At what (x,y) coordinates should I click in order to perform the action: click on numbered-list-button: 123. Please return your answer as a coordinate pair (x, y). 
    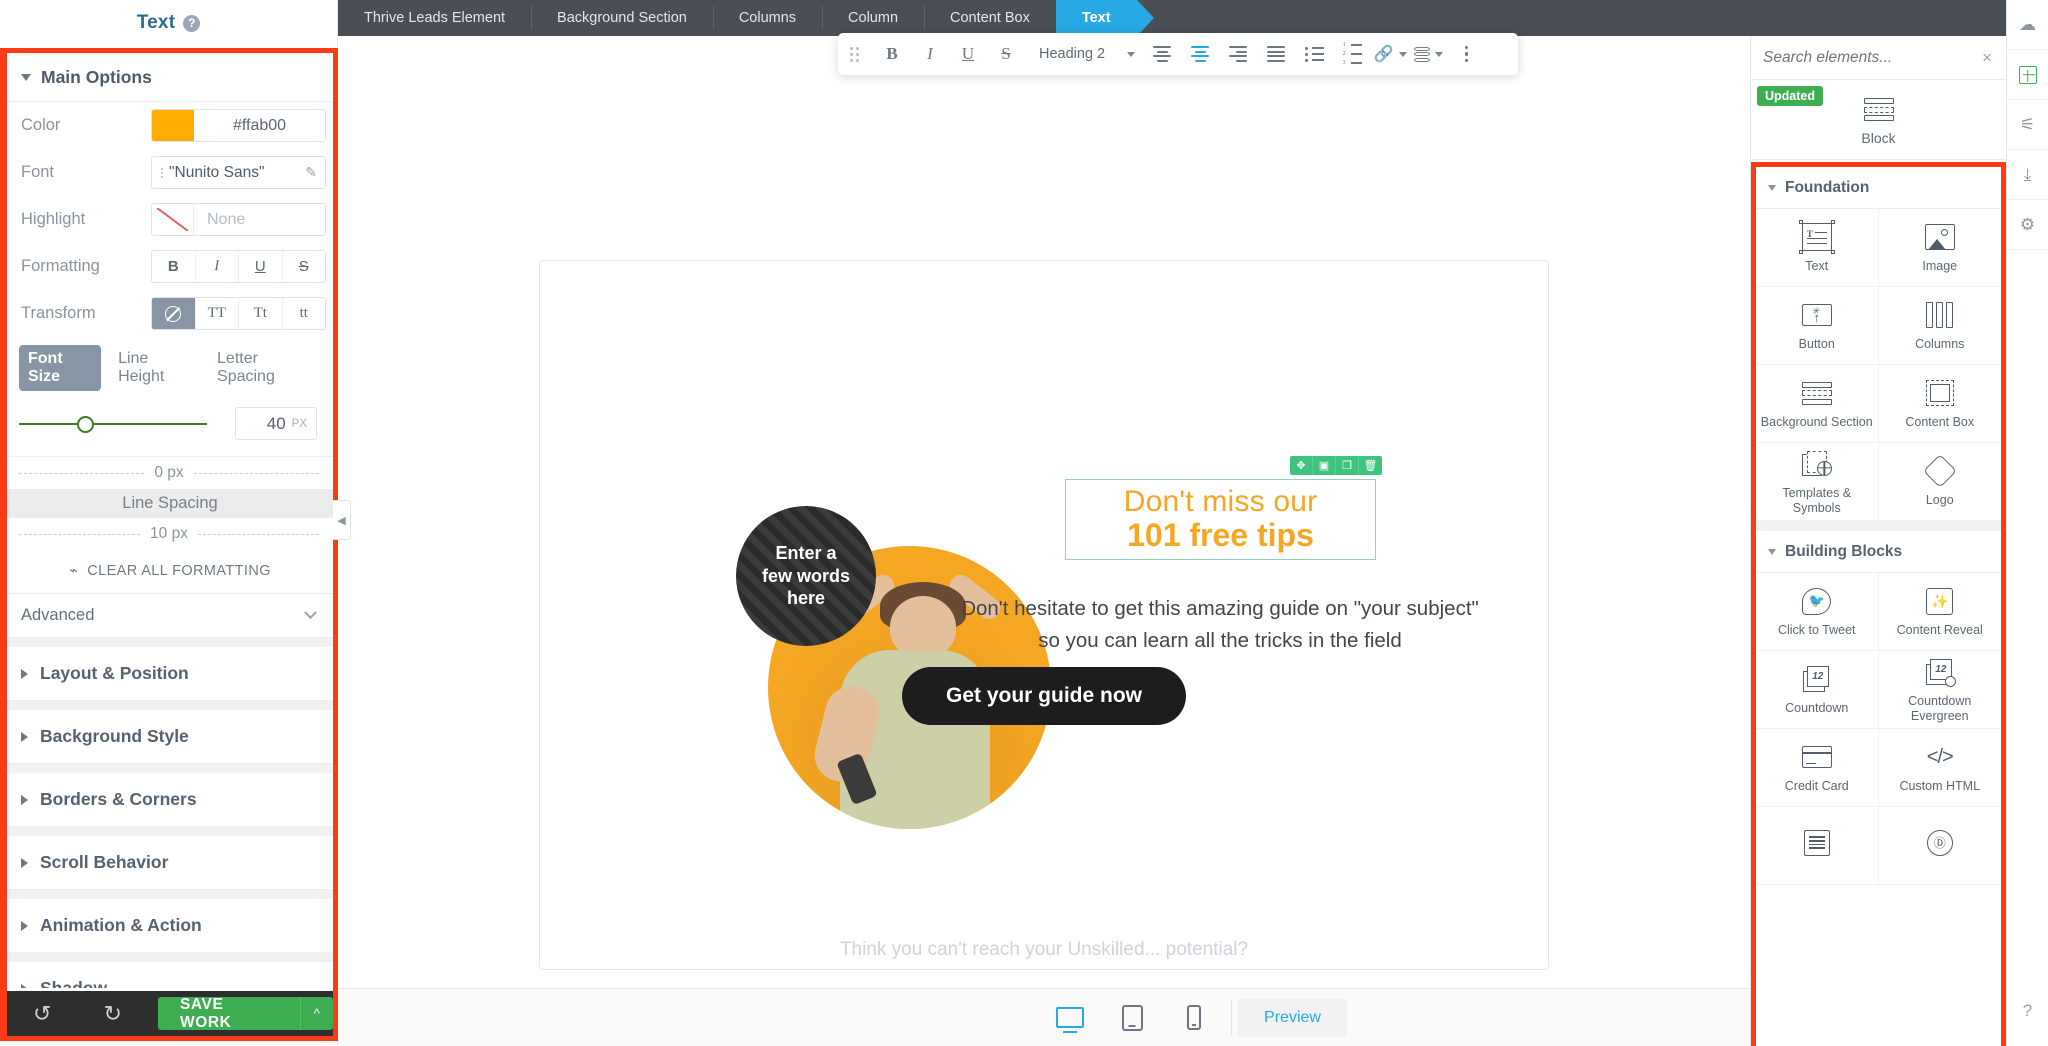
    Looking at the image, I should click on (1352, 54).